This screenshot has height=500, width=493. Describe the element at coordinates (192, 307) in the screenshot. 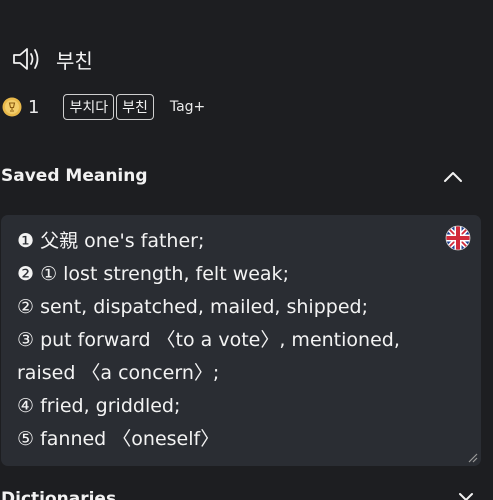

I see `meaning-line: ② sent, dispatched, mailed, shipped;` at that location.